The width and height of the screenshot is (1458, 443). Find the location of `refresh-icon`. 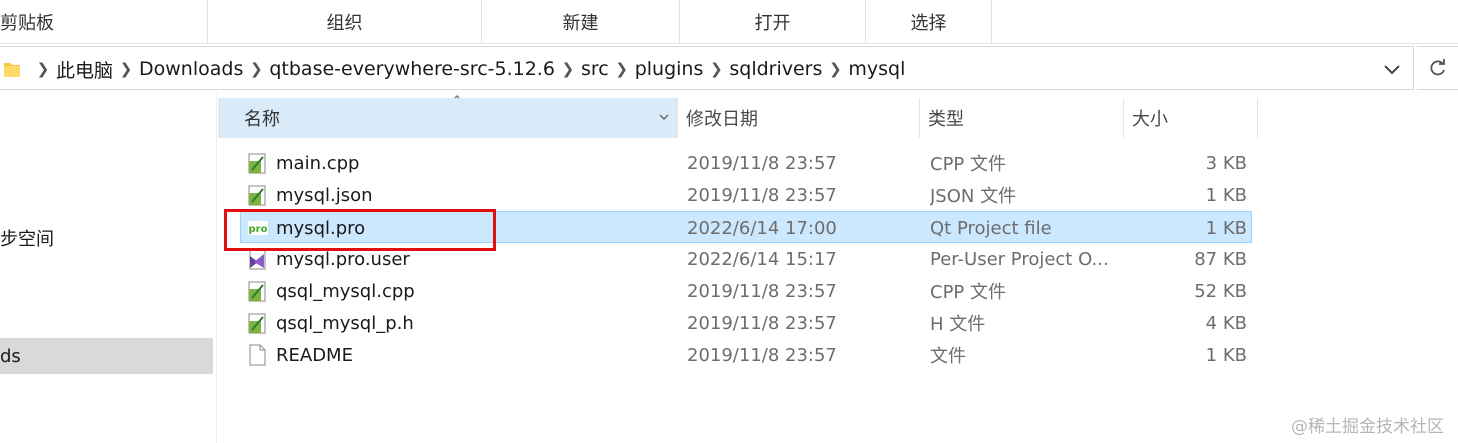

refresh-icon is located at coordinates (1437, 67).